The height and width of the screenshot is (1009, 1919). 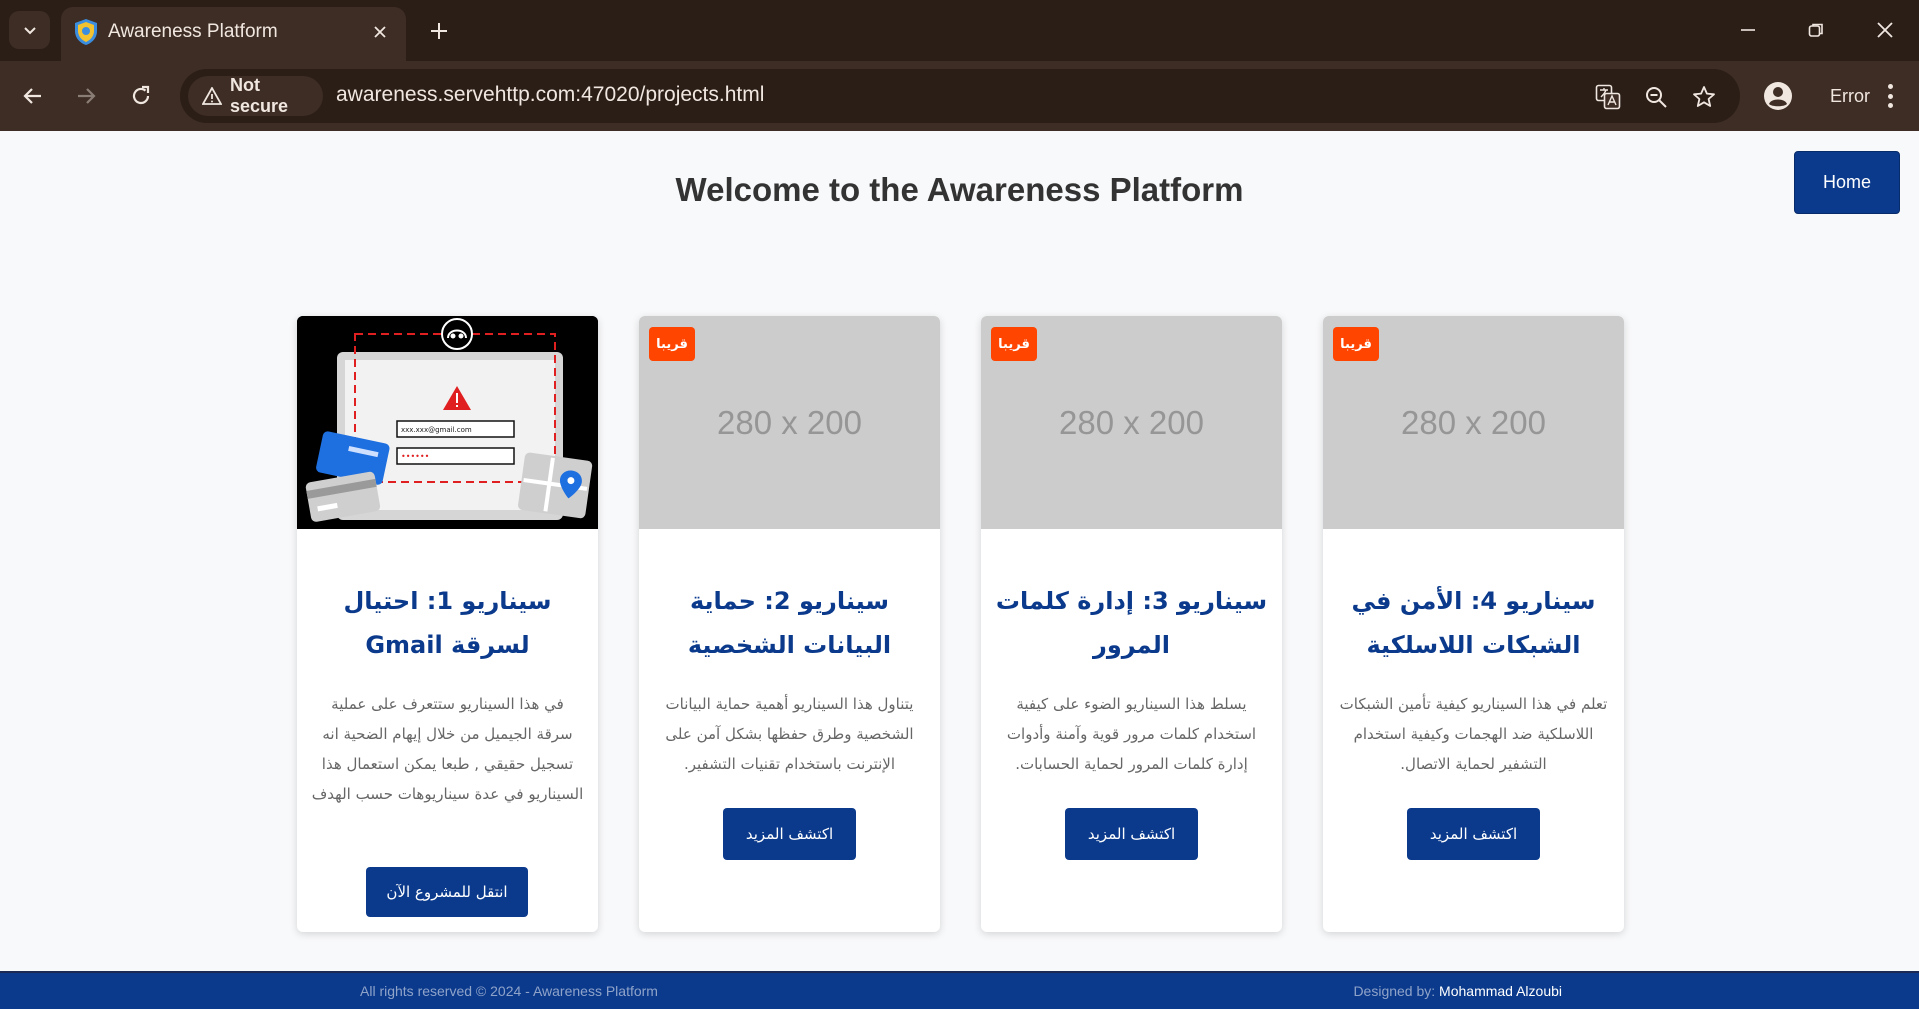 What do you see at coordinates (212, 96) in the screenshot?
I see `warning-icon` at bounding box center [212, 96].